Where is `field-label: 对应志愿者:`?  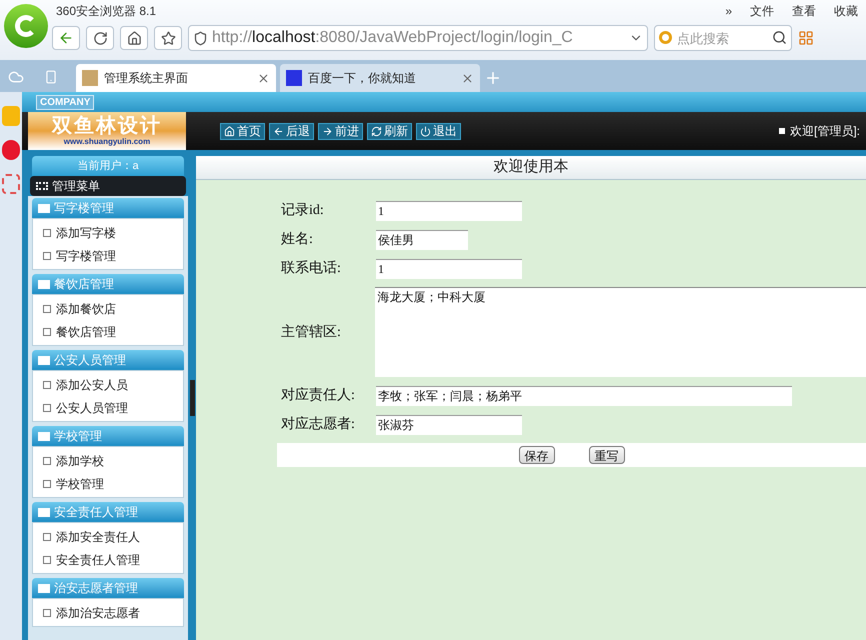 field-label: 对应志愿者: is located at coordinates (318, 424).